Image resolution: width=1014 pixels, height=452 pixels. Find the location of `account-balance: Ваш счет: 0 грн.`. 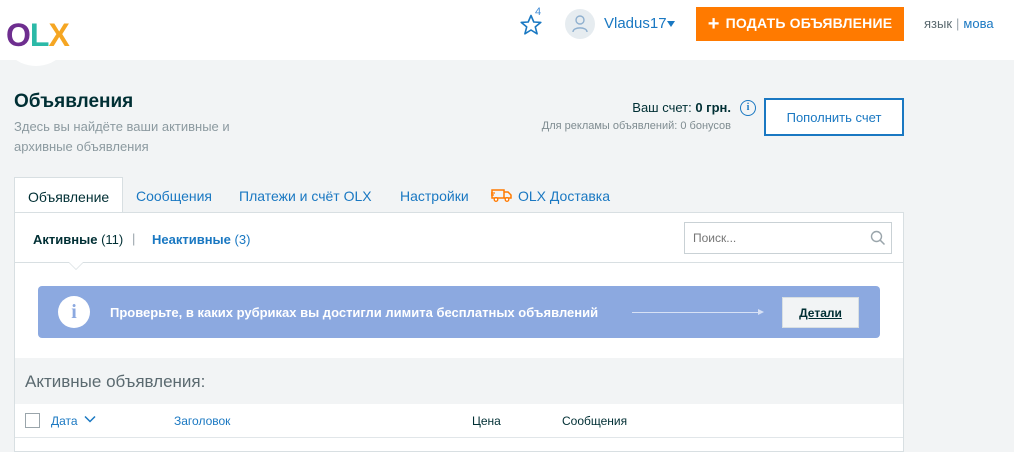

account-balance: Ваш счет: 0 грн. is located at coordinates (681, 107).